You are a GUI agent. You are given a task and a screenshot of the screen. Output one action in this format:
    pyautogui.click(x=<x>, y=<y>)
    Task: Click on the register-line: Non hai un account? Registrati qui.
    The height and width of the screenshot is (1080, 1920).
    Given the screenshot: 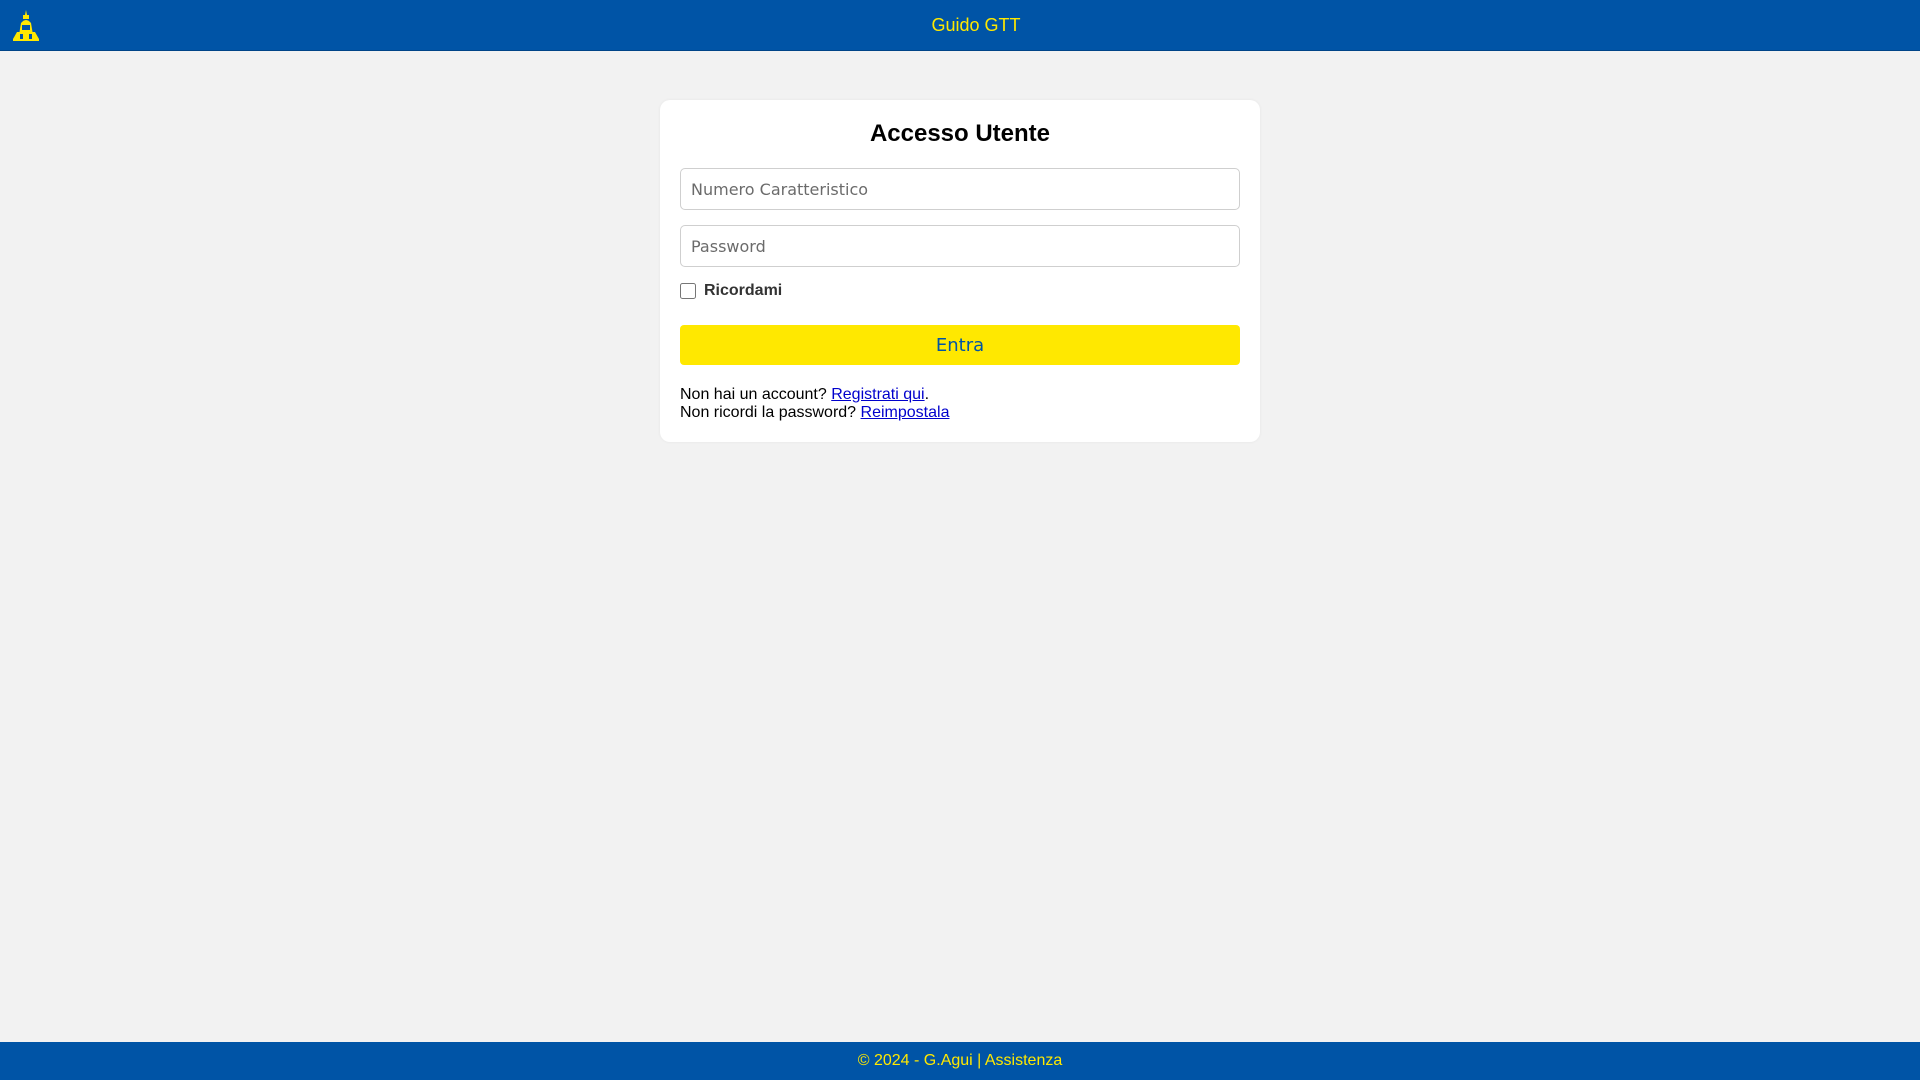 What is the action you would take?
    pyautogui.click(x=814, y=395)
    